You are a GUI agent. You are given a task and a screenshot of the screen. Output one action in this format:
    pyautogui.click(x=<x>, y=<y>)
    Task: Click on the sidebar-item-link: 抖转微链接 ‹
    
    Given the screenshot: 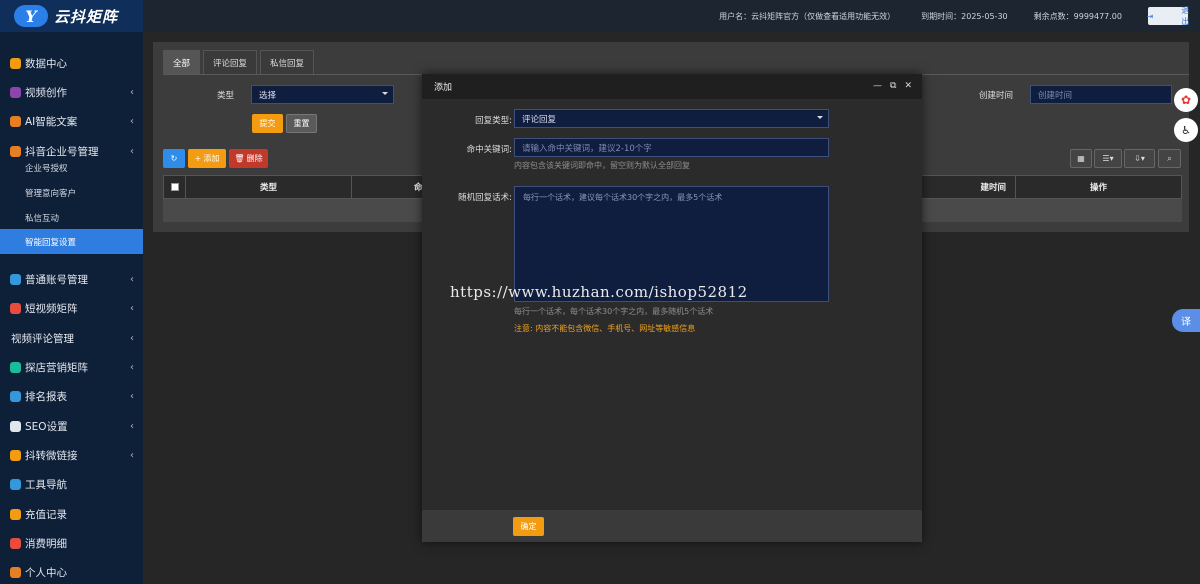 What is the action you would take?
    pyautogui.click(x=71, y=455)
    